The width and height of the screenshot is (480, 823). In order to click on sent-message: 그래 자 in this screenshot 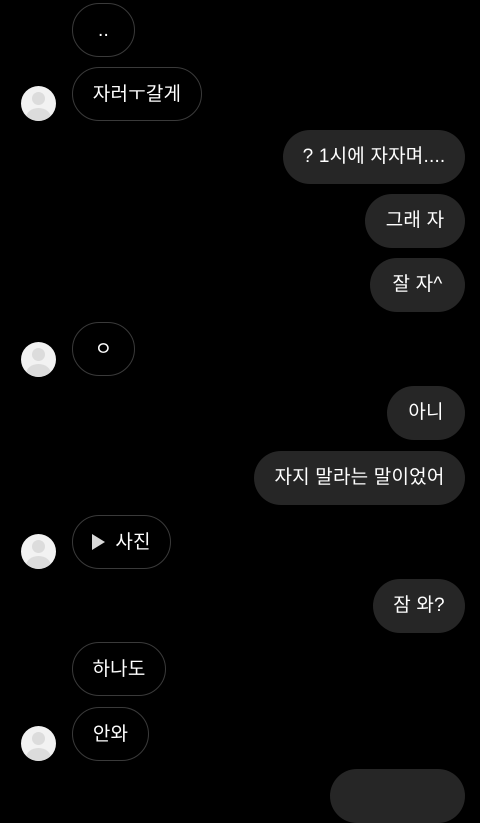, I will do `click(415, 221)`.